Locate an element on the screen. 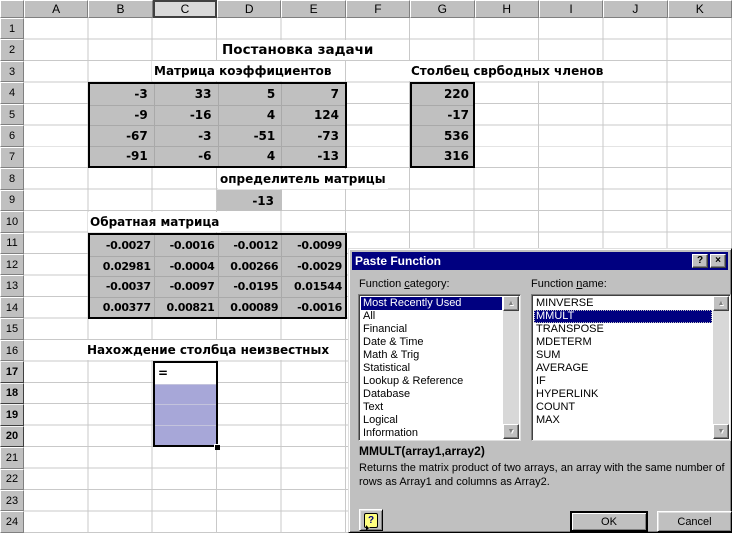 This screenshot has width=732, height=533. column-header-F: F is located at coordinates (378, 9).